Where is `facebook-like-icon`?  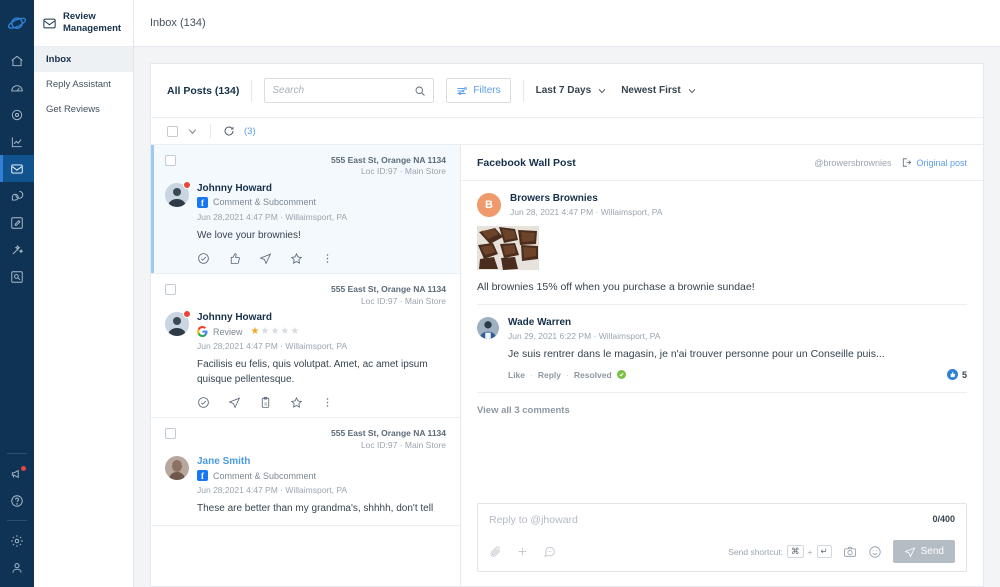
facebook-like-icon is located at coordinates (952, 374).